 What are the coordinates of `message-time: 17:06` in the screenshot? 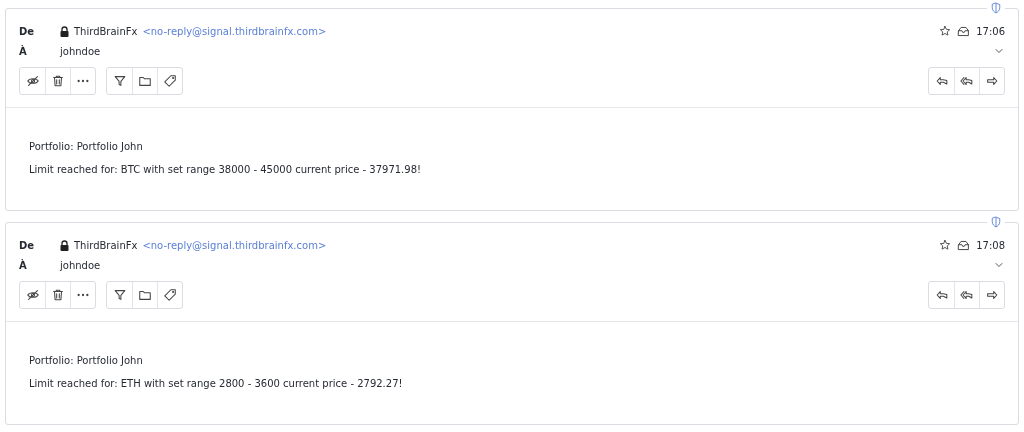 It's located at (990, 31).